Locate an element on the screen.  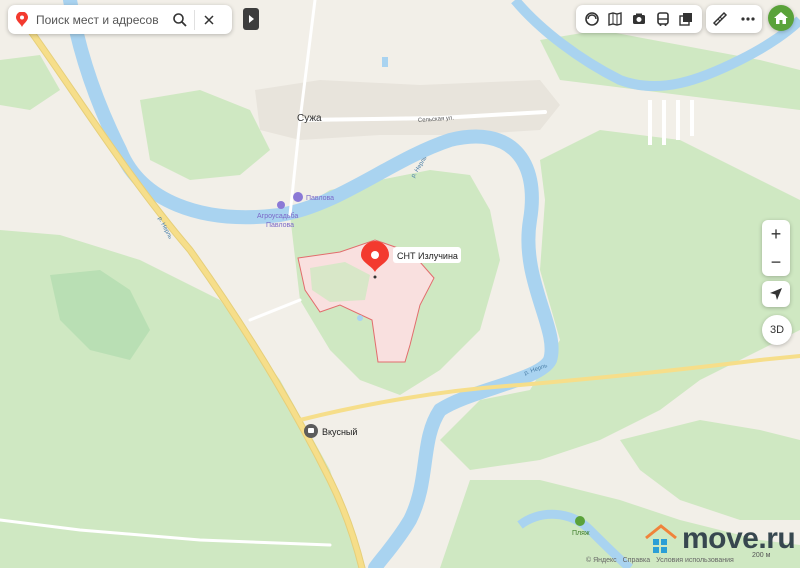
search-icon is located at coordinates (180, 19).